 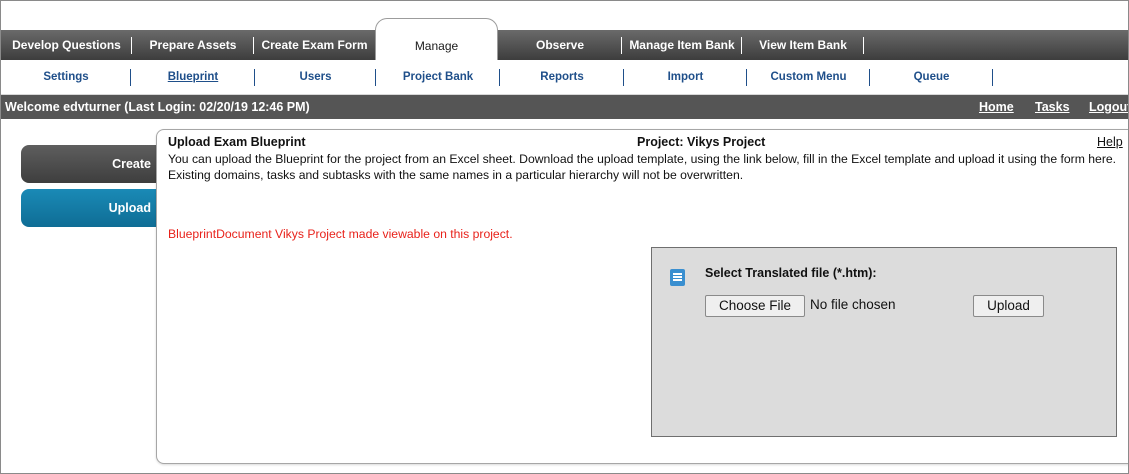 I want to click on subnav-label: Import, so click(x=685, y=77).